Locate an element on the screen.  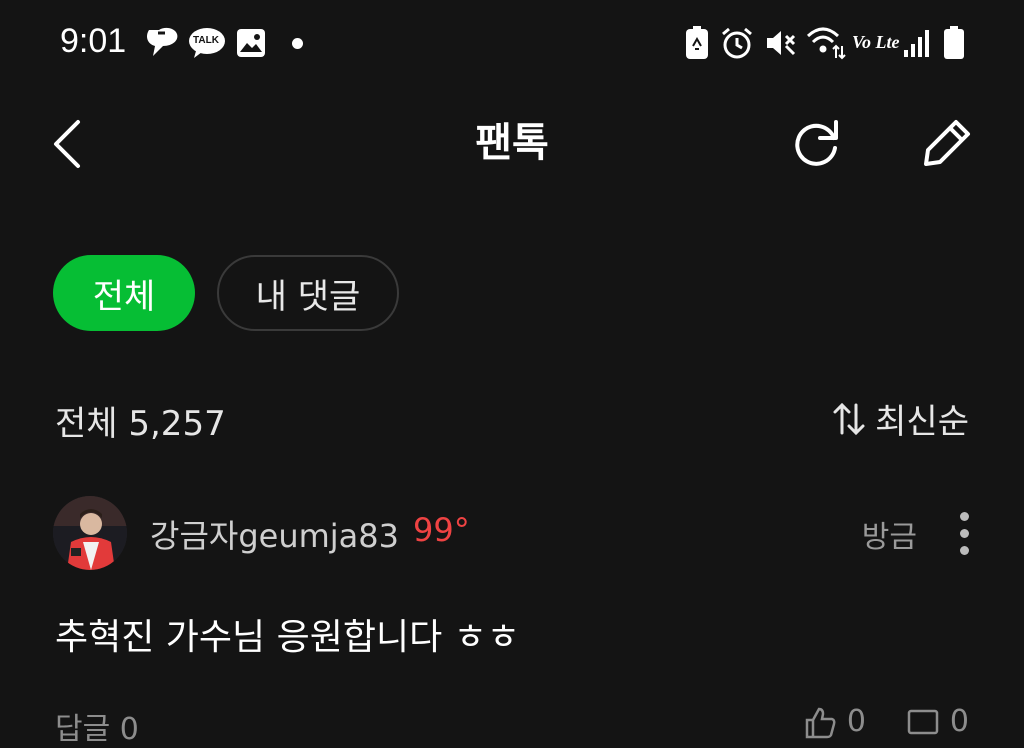
volte-icon: Vo Lte is located at coordinates (876, 42).